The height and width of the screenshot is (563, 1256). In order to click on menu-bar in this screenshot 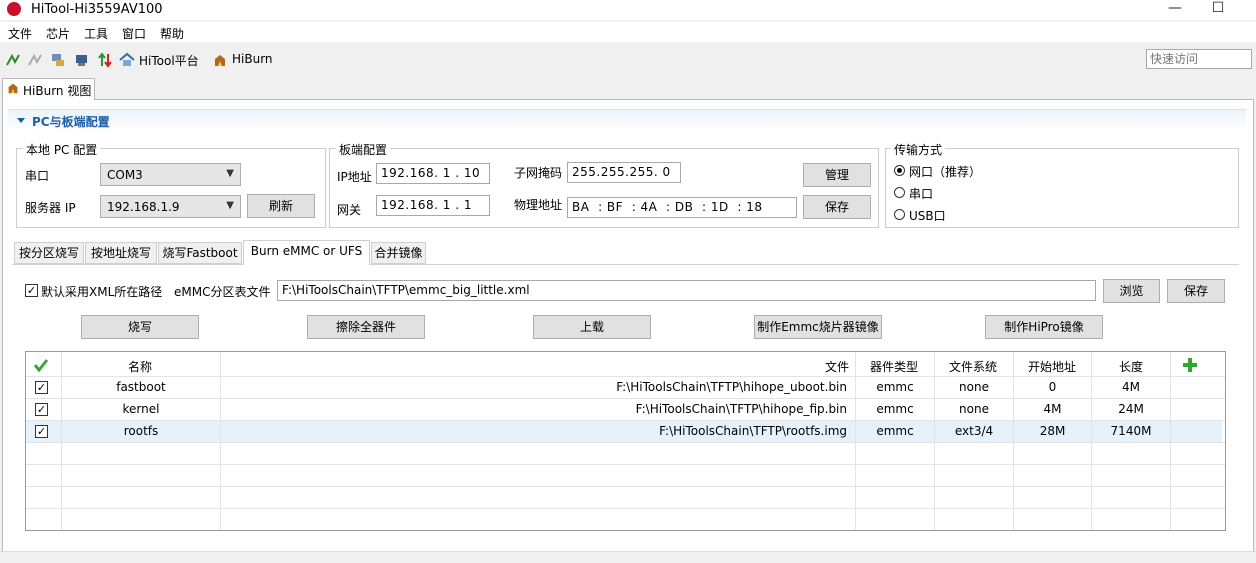, I will do `click(628, 32)`.